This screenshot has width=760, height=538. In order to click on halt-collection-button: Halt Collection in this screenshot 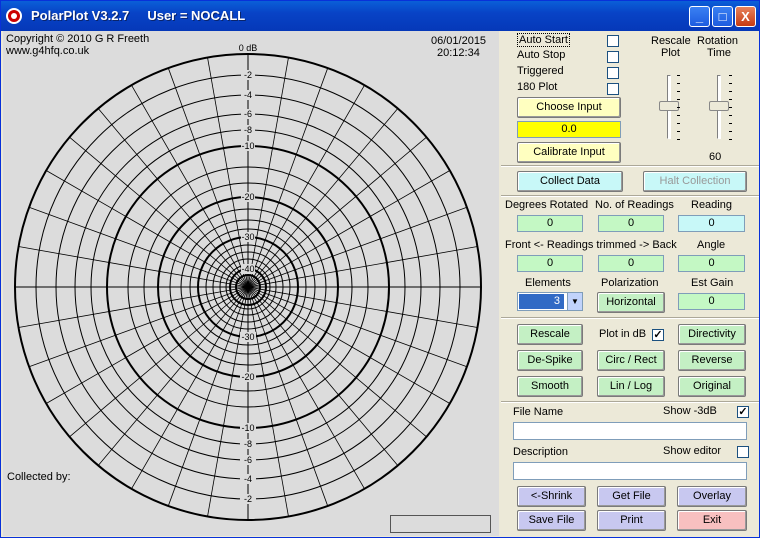, I will do `click(695, 181)`.